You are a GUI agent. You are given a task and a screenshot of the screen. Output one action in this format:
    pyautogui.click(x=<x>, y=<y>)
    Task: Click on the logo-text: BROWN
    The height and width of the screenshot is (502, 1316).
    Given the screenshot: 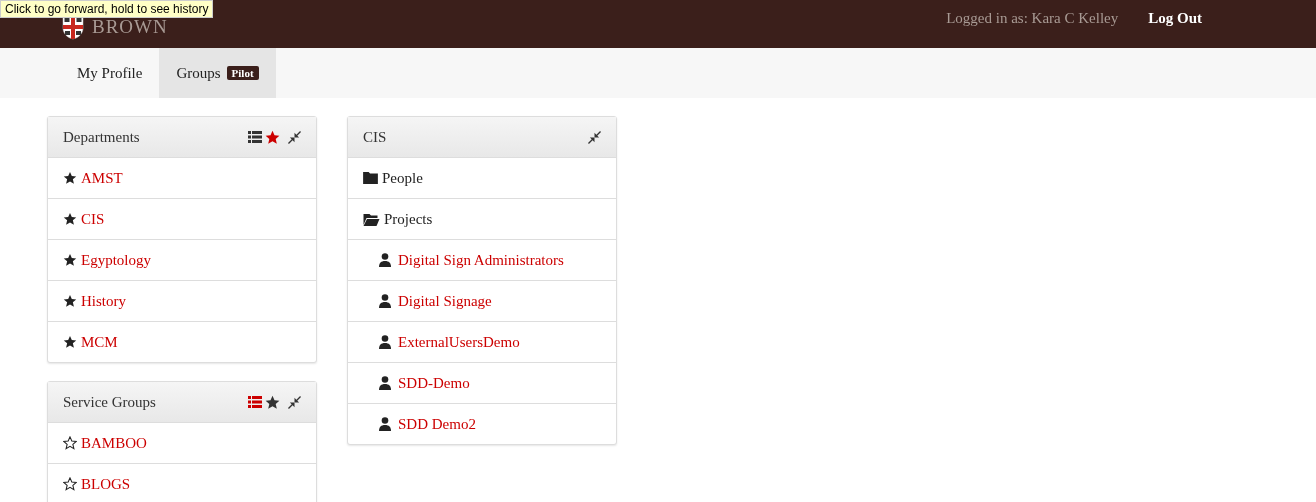 What is the action you would take?
    pyautogui.click(x=130, y=27)
    